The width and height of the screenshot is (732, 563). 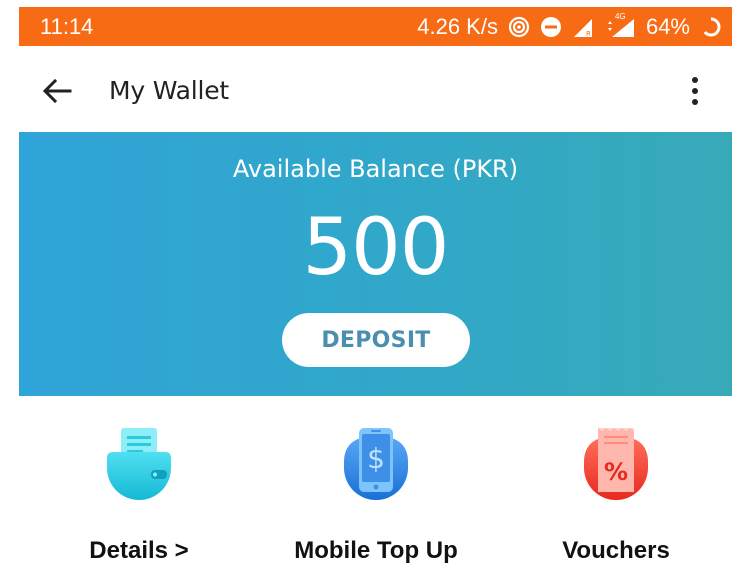 What do you see at coordinates (67, 26) in the screenshot?
I see `status-time: 11:14` at bounding box center [67, 26].